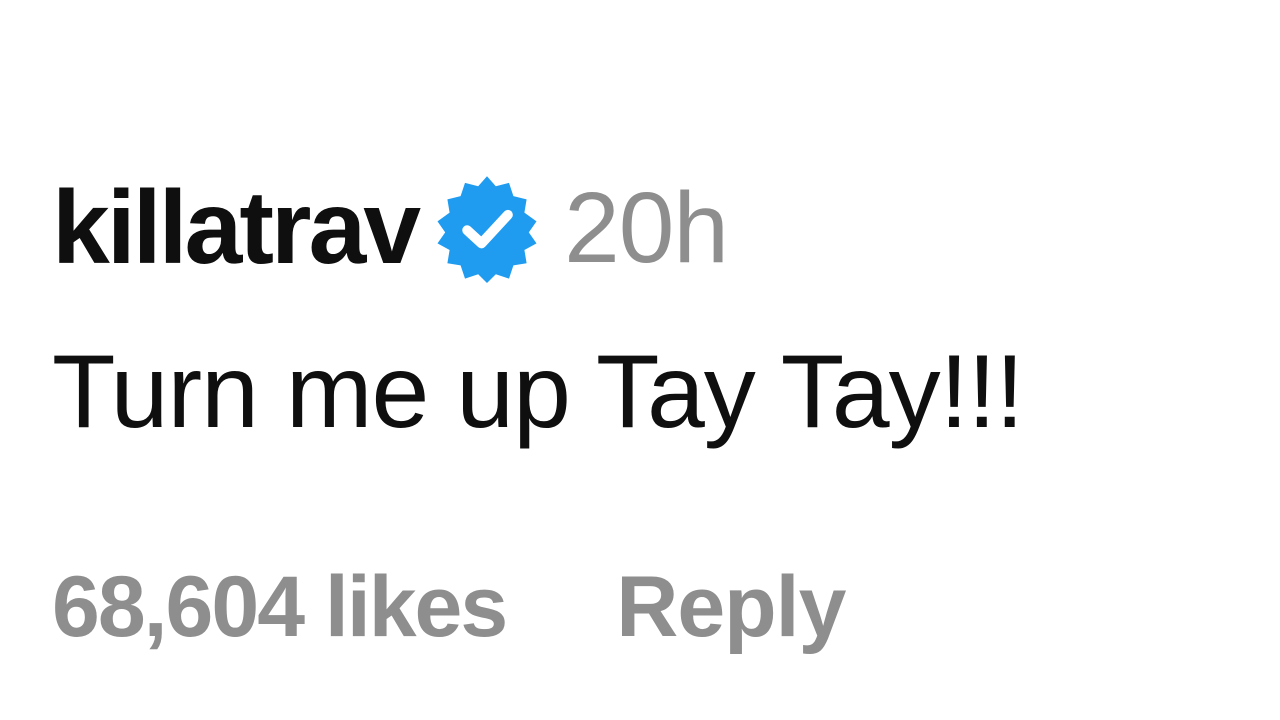 This screenshot has height=720, width=1280. What do you see at coordinates (538, 392) in the screenshot?
I see `comment-text: Turn me up Tay Tay!!!` at bounding box center [538, 392].